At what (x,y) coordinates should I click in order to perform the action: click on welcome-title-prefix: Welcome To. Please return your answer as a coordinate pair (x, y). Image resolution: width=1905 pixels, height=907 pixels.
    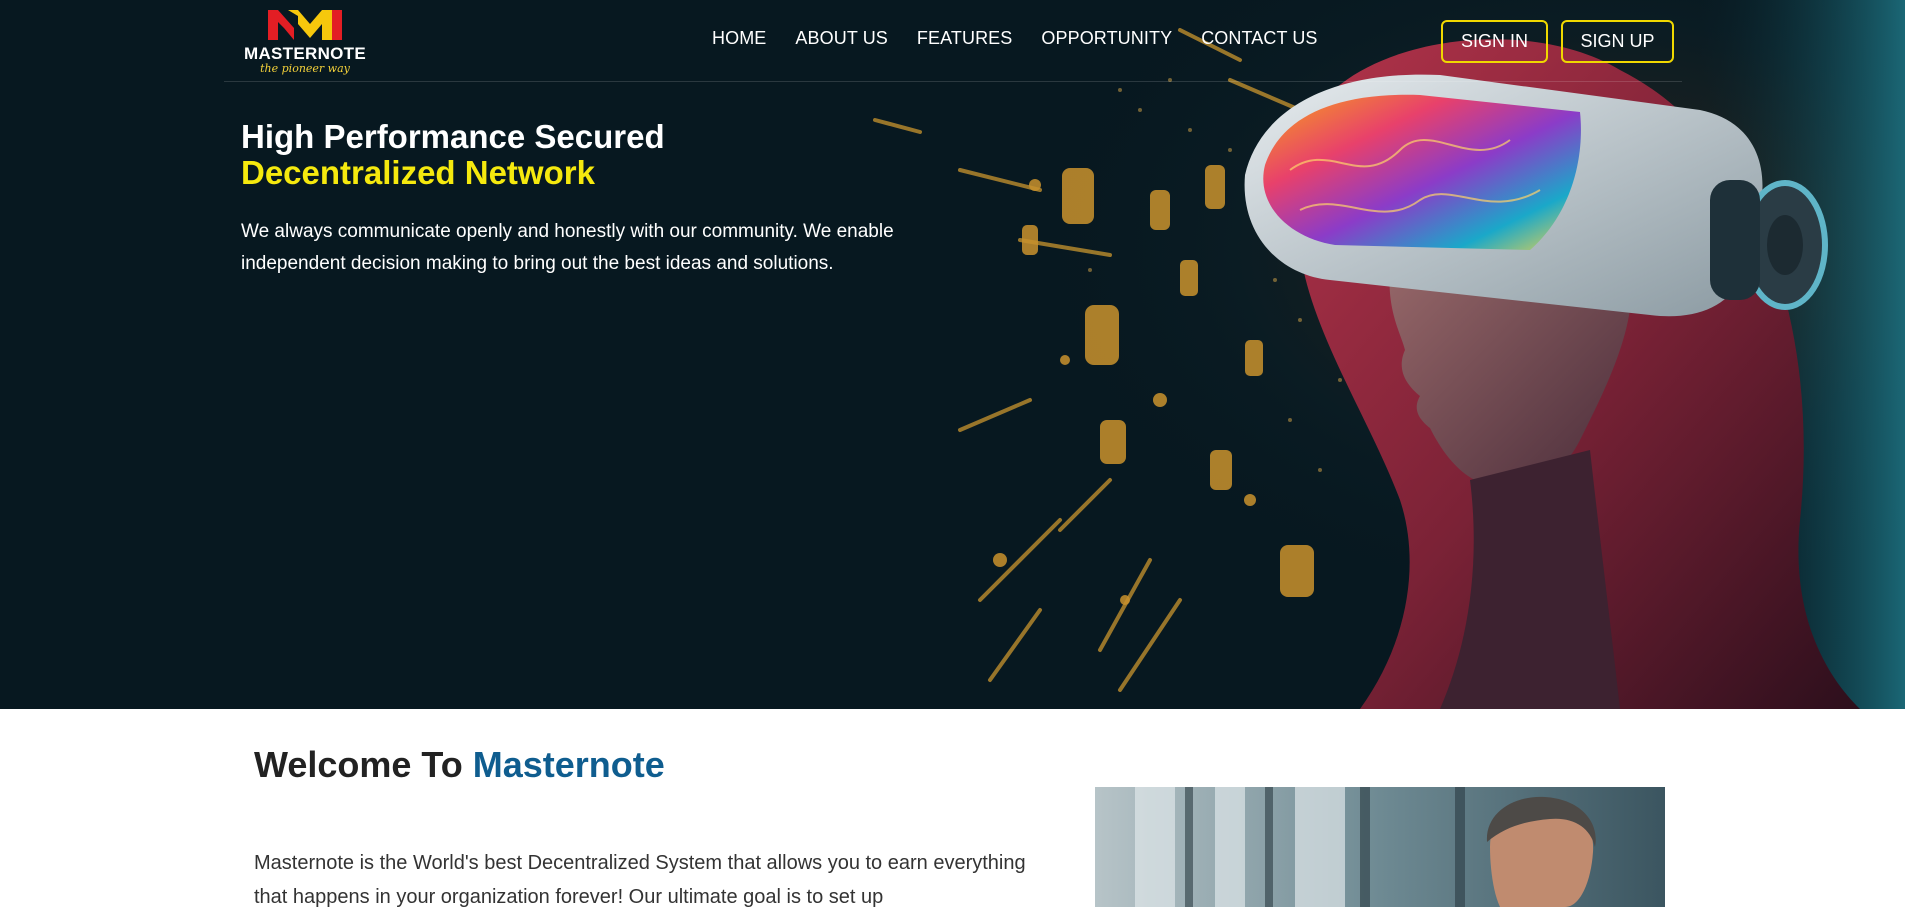
    Looking at the image, I should click on (363, 764).